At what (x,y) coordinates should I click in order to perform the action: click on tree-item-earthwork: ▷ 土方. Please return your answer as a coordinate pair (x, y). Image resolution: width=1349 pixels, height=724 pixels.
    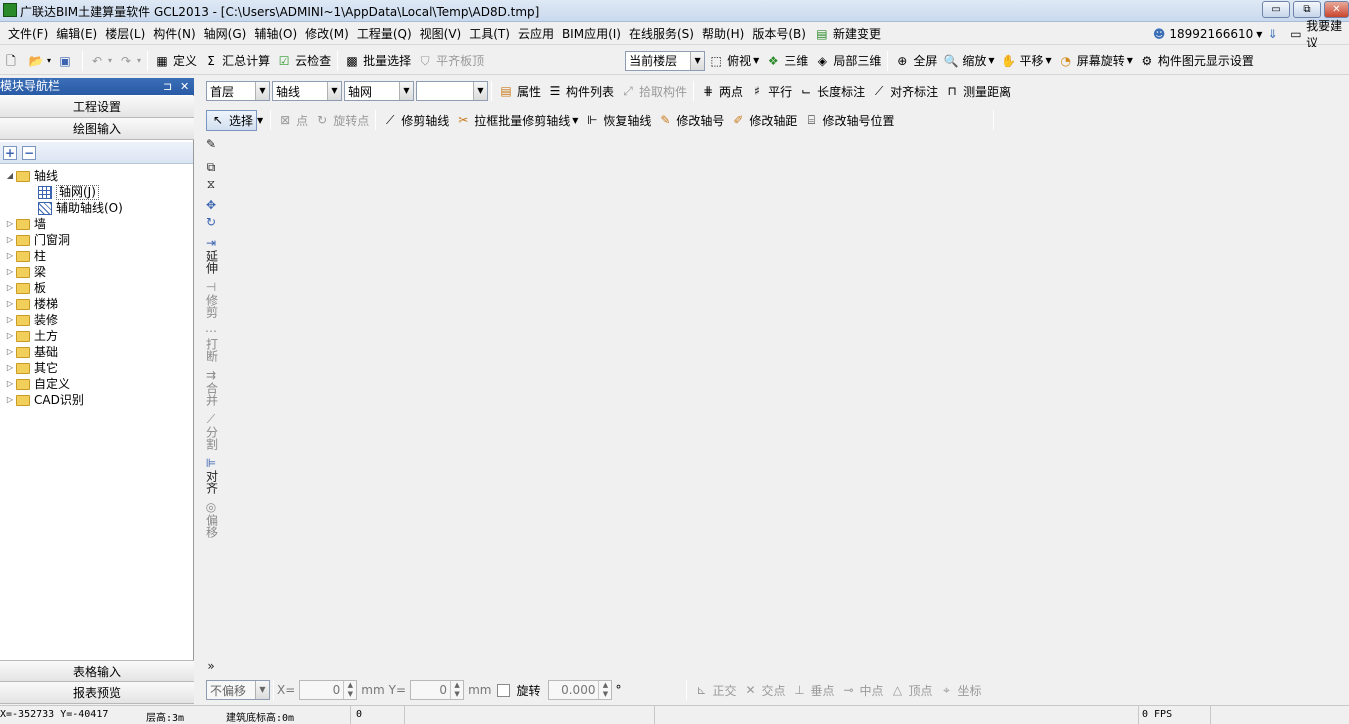
    Looking at the image, I should click on (96, 336).